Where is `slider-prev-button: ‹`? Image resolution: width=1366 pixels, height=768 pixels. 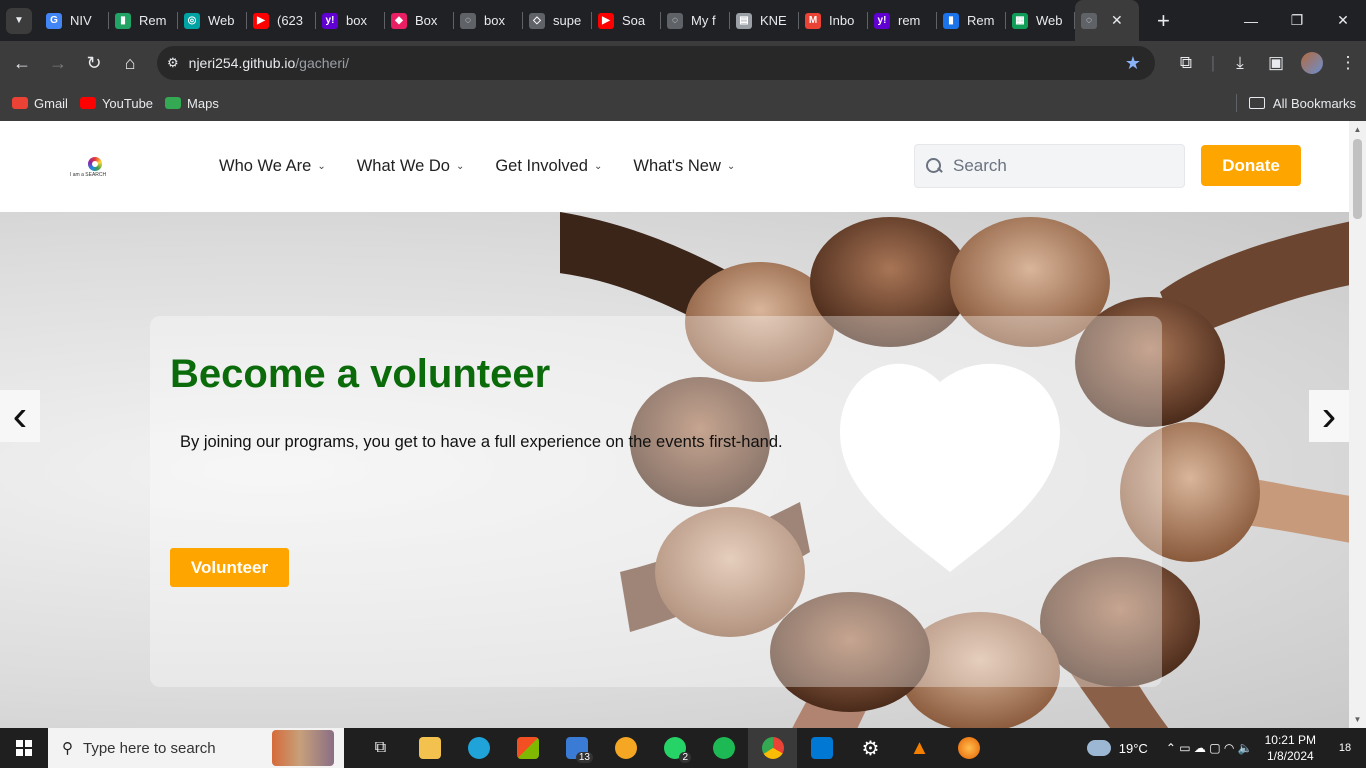 slider-prev-button: ‹ is located at coordinates (20, 416).